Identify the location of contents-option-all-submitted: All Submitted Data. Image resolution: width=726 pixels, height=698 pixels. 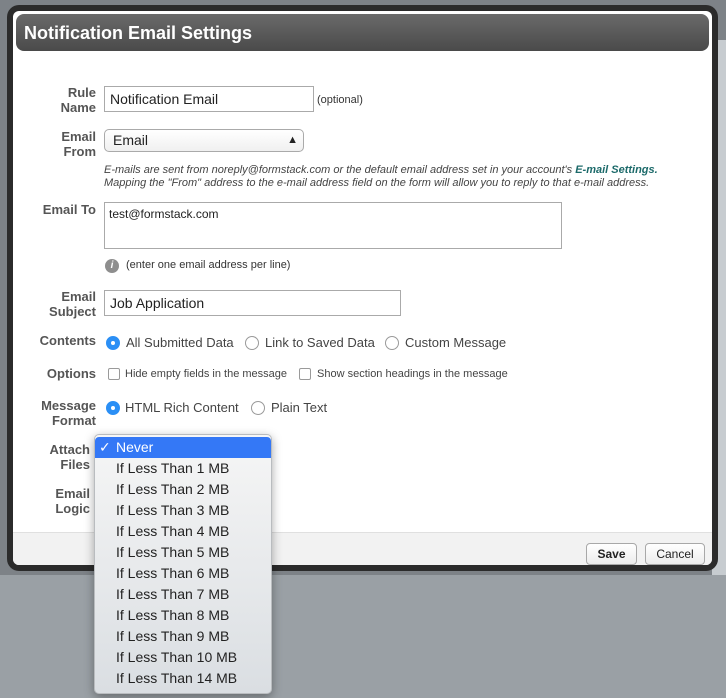
(180, 342).